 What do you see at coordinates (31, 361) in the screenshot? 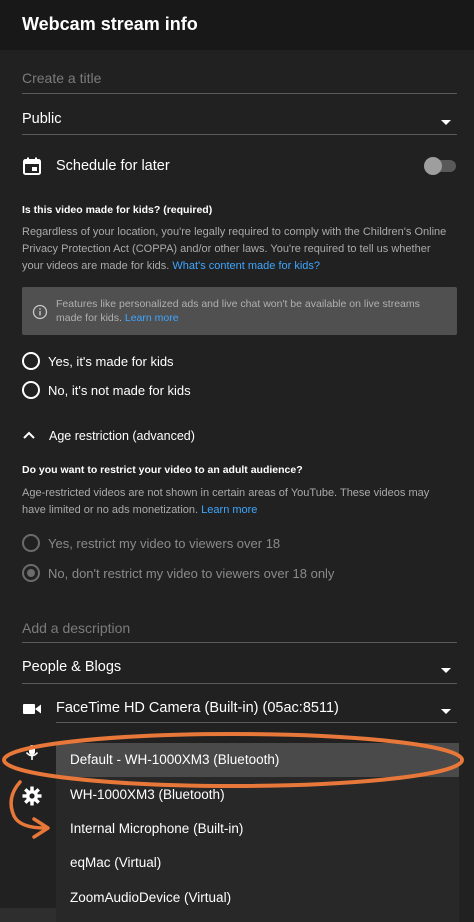
I see `kids-yes-radio` at bounding box center [31, 361].